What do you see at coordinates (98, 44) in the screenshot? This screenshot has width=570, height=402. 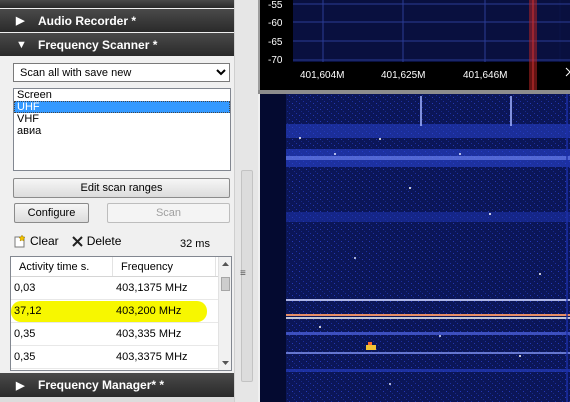 I see `frequency-scanner-title: Frequency Scanner *` at bounding box center [98, 44].